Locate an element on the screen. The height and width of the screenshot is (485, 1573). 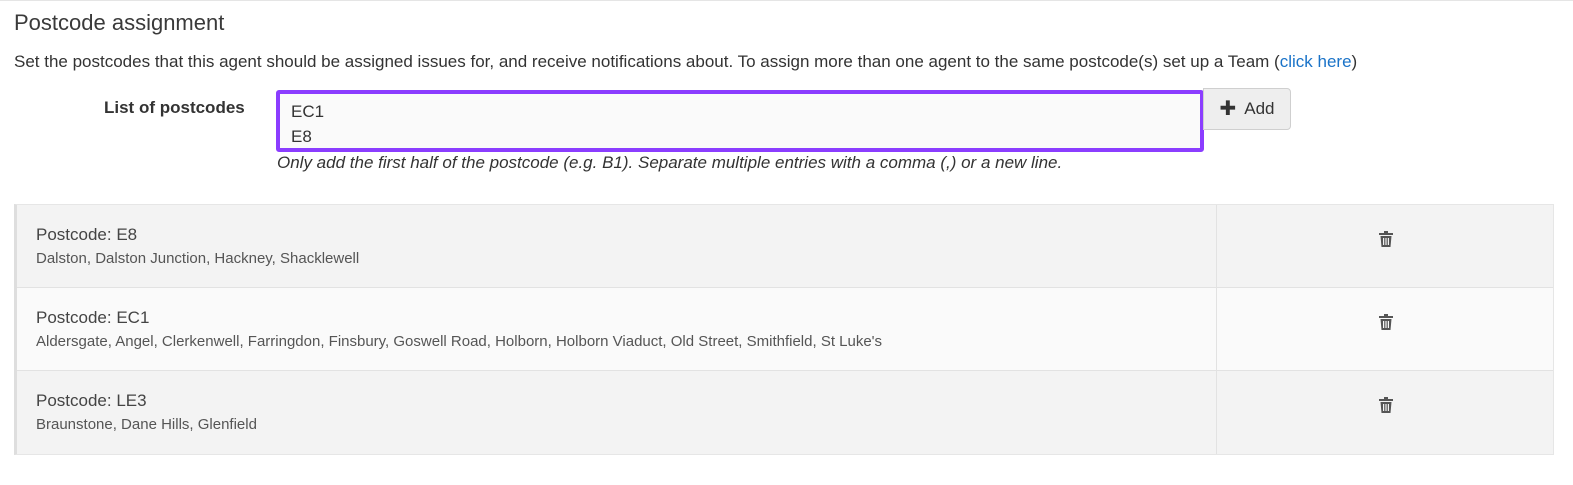
postcode-title: Postcode: E8 is located at coordinates (87, 234).